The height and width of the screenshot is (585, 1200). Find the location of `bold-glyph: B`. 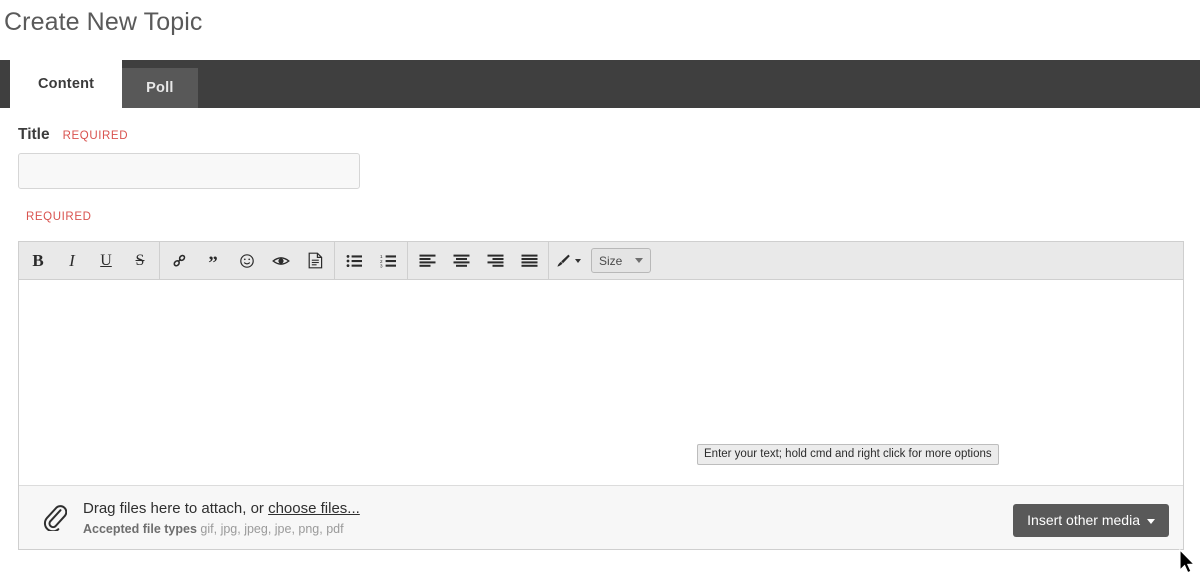

bold-glyph: B is located at coordinates (38, 260).